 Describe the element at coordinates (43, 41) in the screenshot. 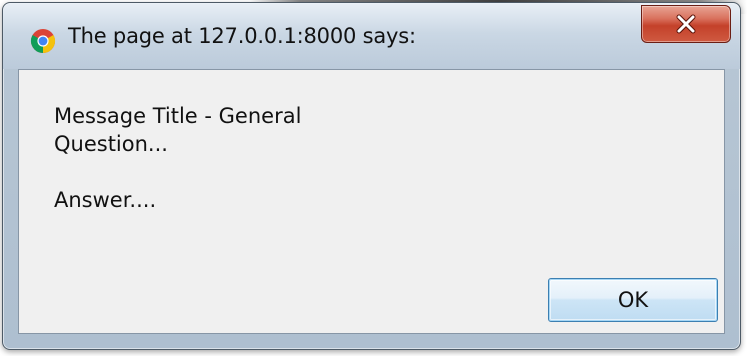

I see `chrome-icon` at that location.